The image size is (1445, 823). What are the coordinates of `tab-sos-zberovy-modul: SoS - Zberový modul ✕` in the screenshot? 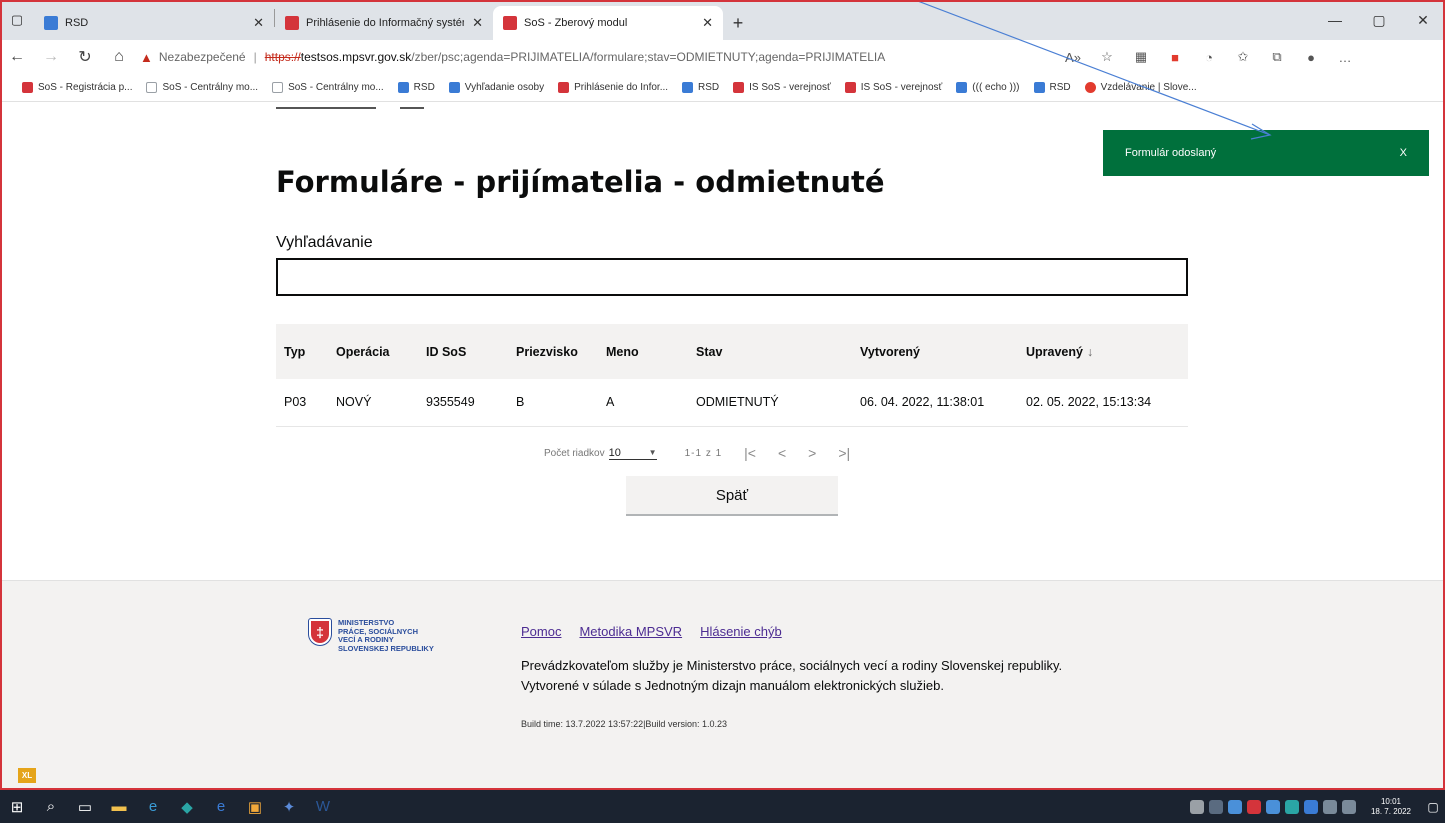 It's located at (608, 23).